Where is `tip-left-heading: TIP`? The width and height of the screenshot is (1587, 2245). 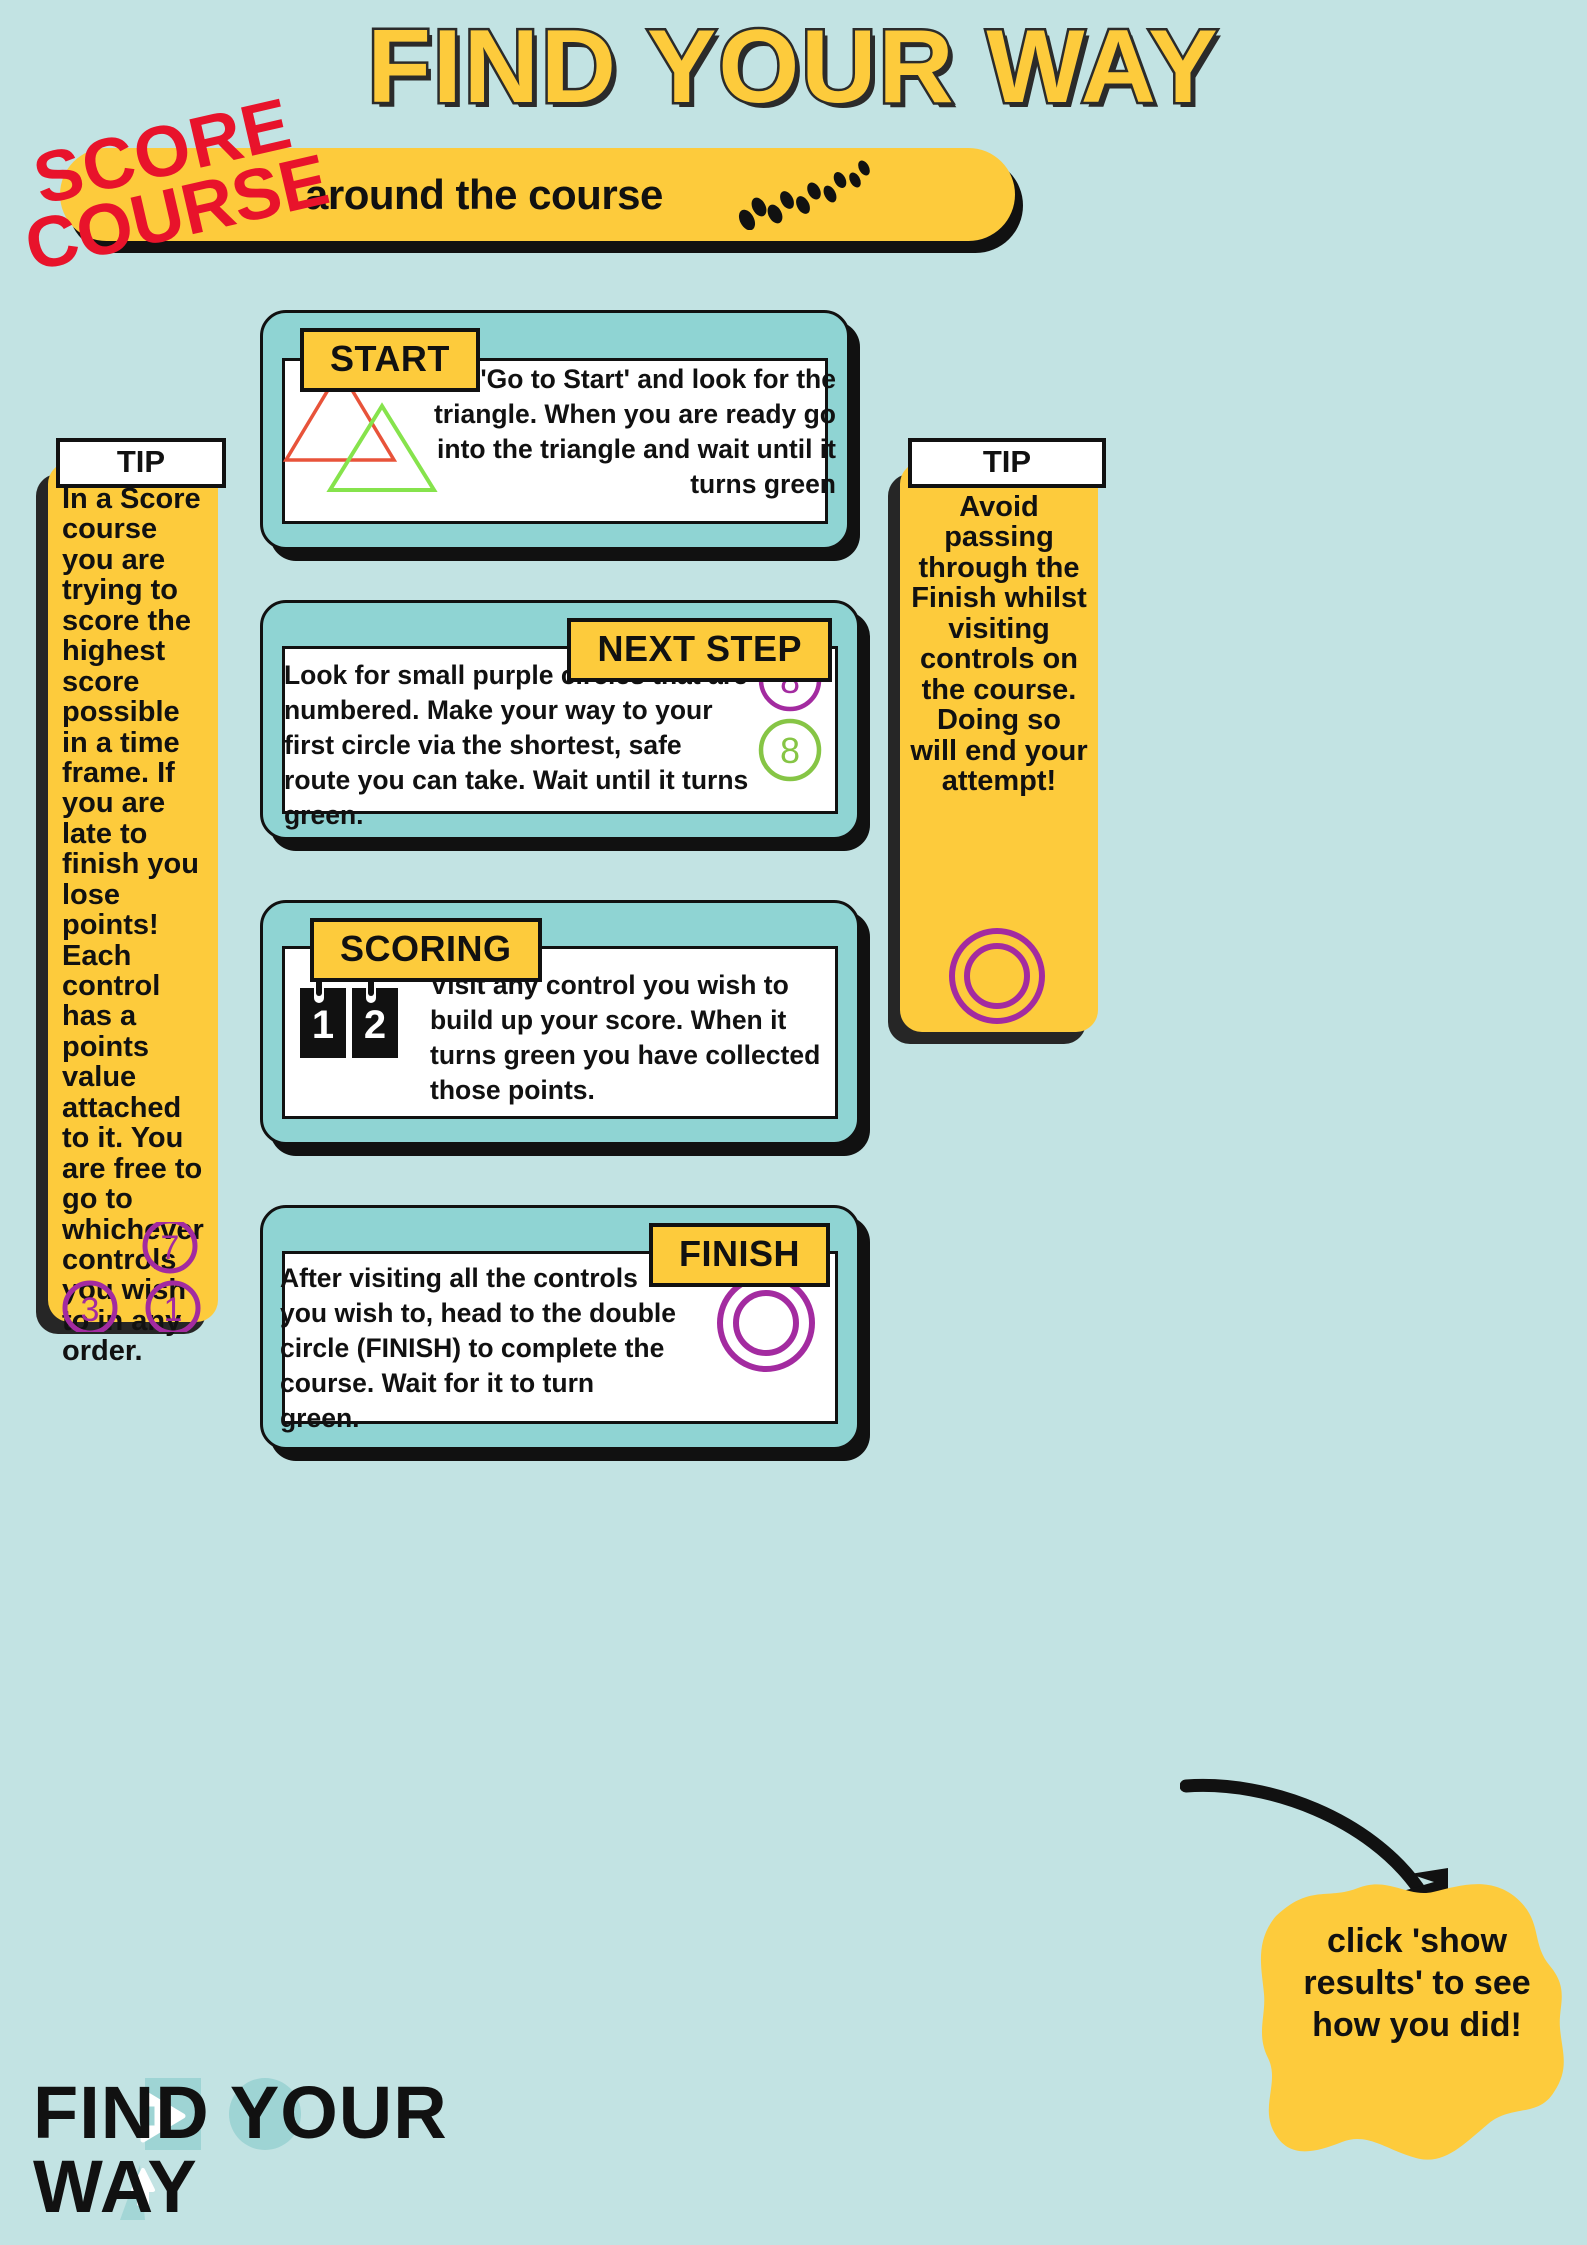 tip-left-heading: TIP is located at coordinates (141, 463).